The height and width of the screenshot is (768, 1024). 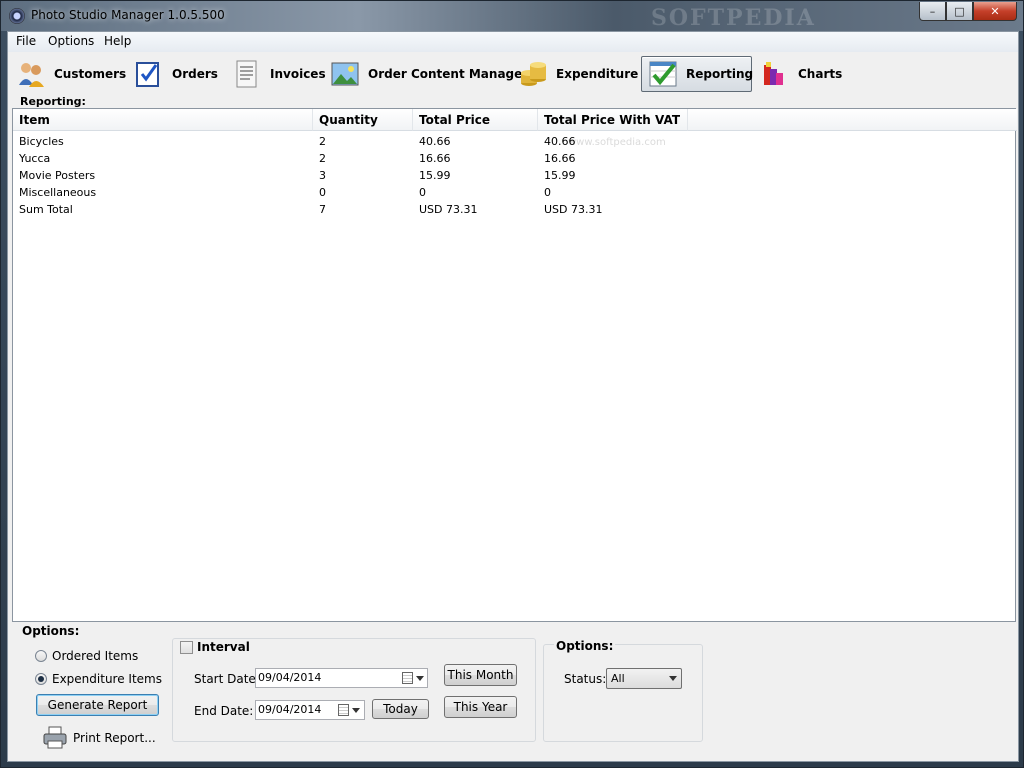 What do you see at coordinates (514, 159) in the screenshot?
I see `table-row: Yucca 2 16.66 16.66` at bounding box center [514, 159].